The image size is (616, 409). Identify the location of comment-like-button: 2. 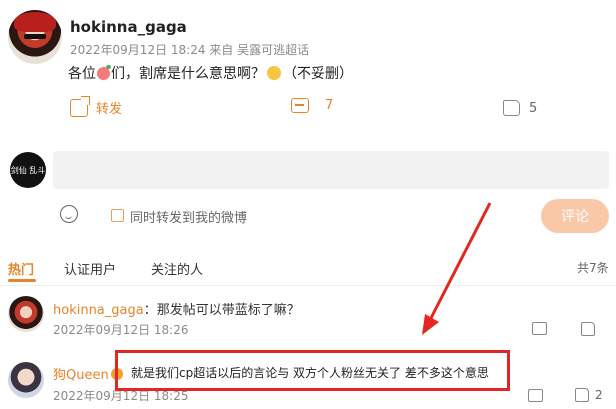
(589, 395).